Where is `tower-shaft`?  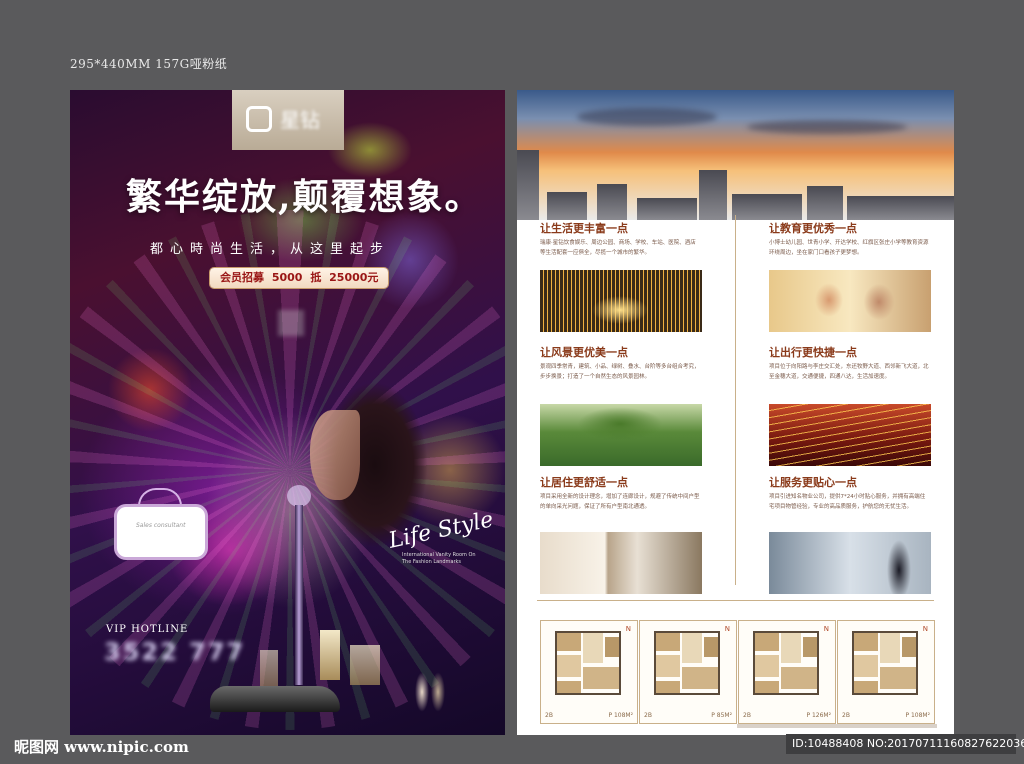
tower-shaft is located at coordinates (299, 595).